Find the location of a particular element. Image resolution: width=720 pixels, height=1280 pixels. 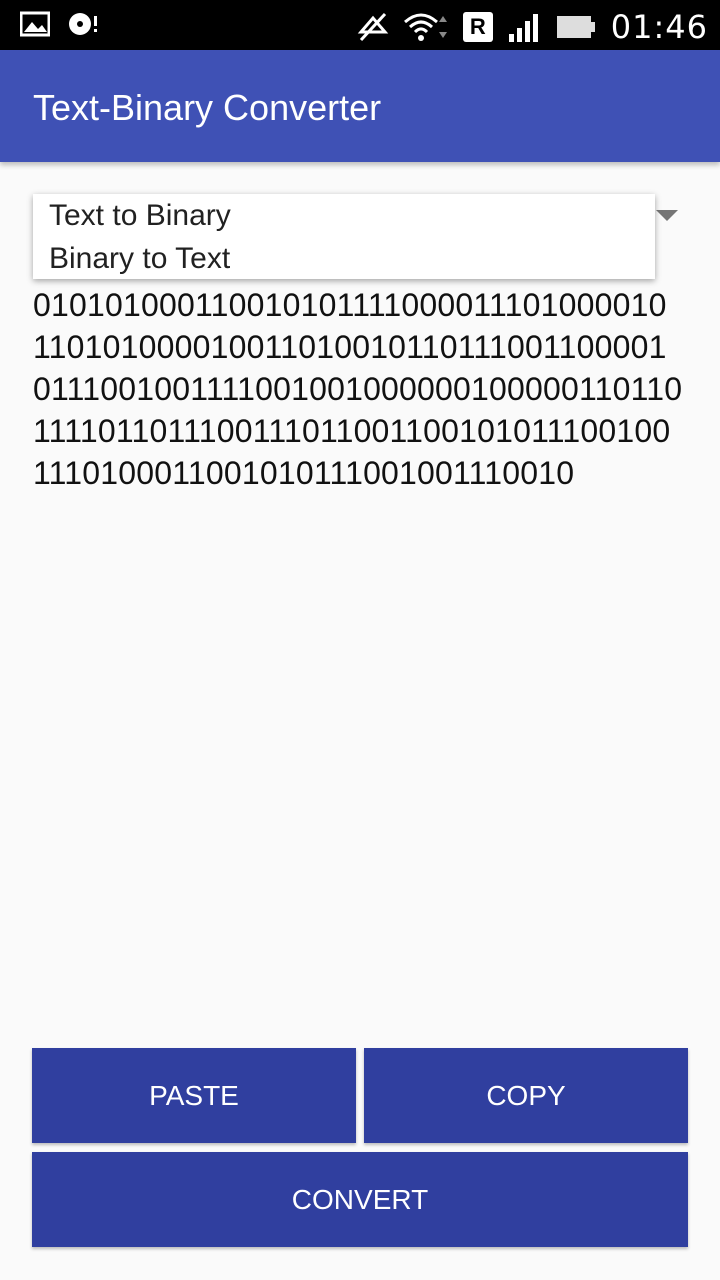

option-text-to-binary: Text to Binary is located at coordinates (344, 215).